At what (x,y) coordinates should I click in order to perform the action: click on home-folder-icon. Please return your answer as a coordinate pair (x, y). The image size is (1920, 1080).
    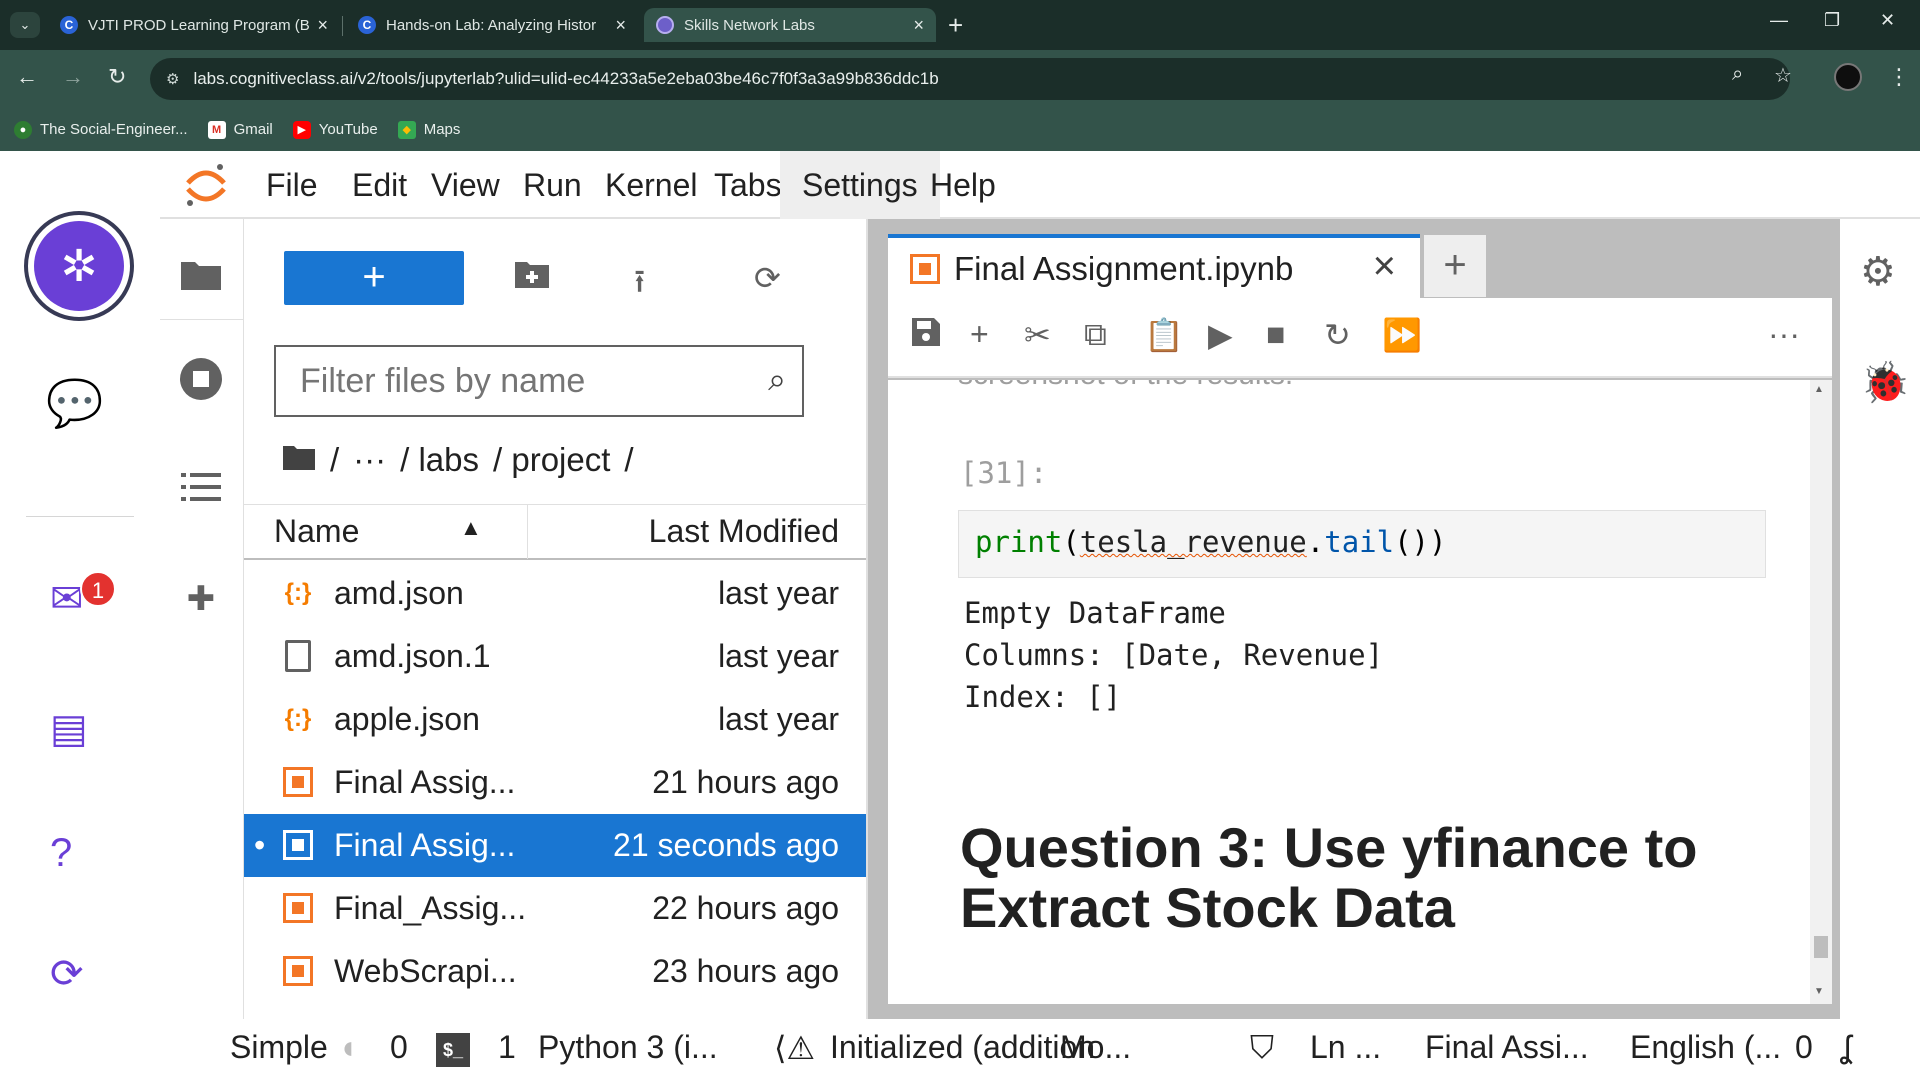
    Looking at the image, I should click on (299, 460).